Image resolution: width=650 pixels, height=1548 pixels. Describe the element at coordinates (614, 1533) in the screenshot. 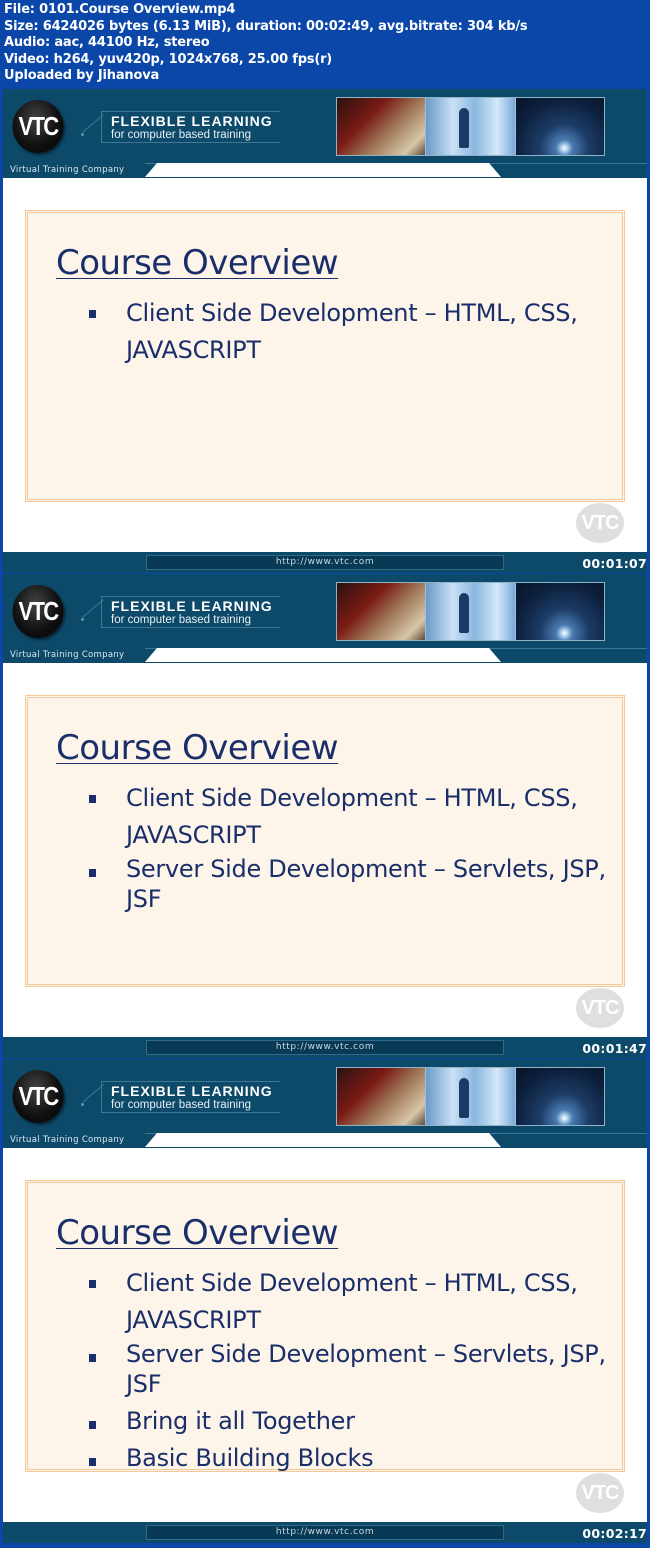

I see `timestamp: 00:02:17` at that location.